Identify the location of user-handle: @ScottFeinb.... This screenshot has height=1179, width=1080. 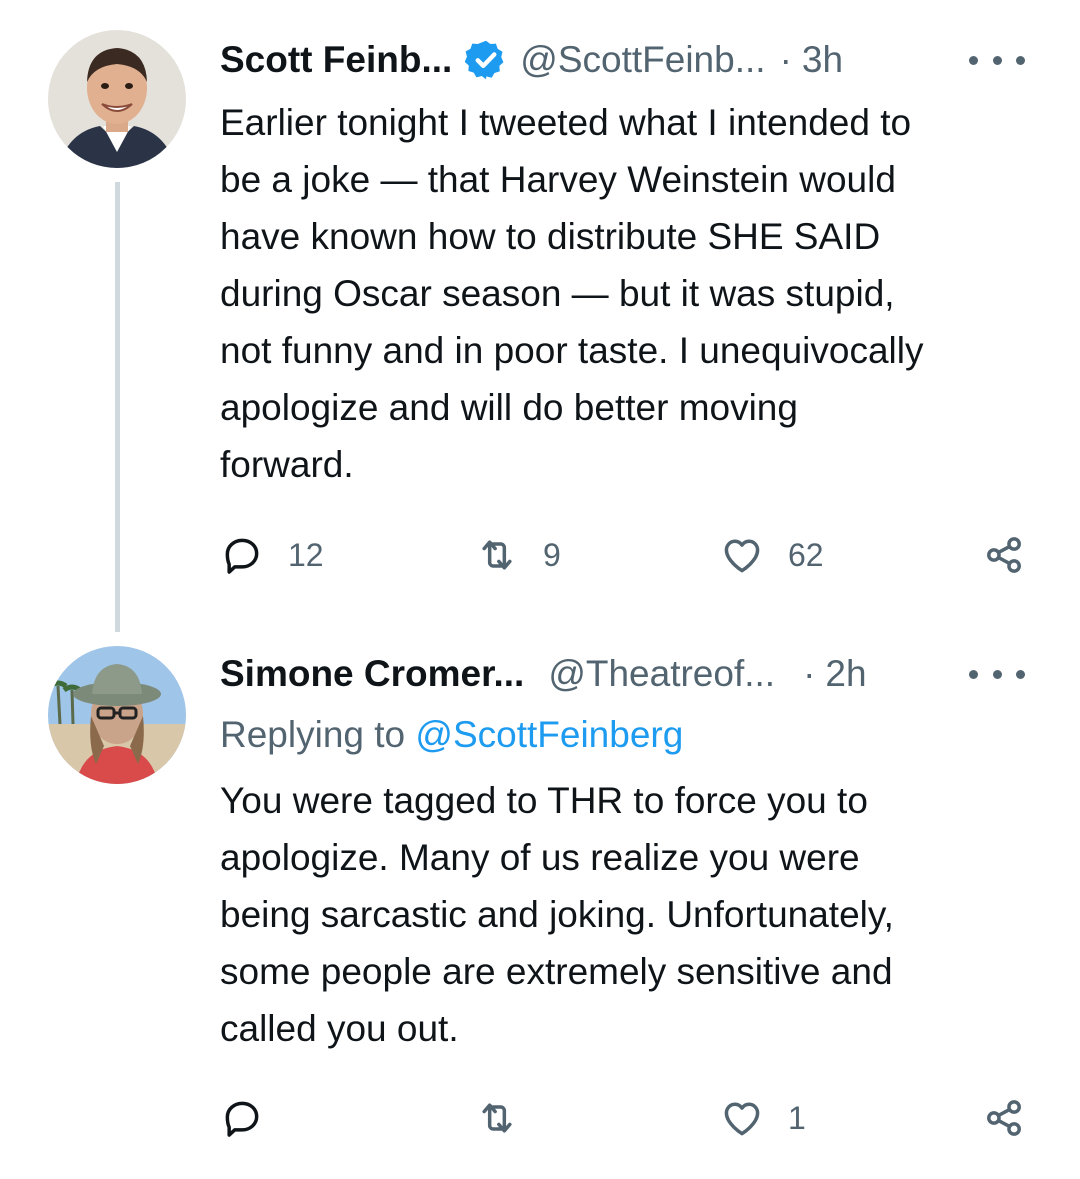
(642, 60).